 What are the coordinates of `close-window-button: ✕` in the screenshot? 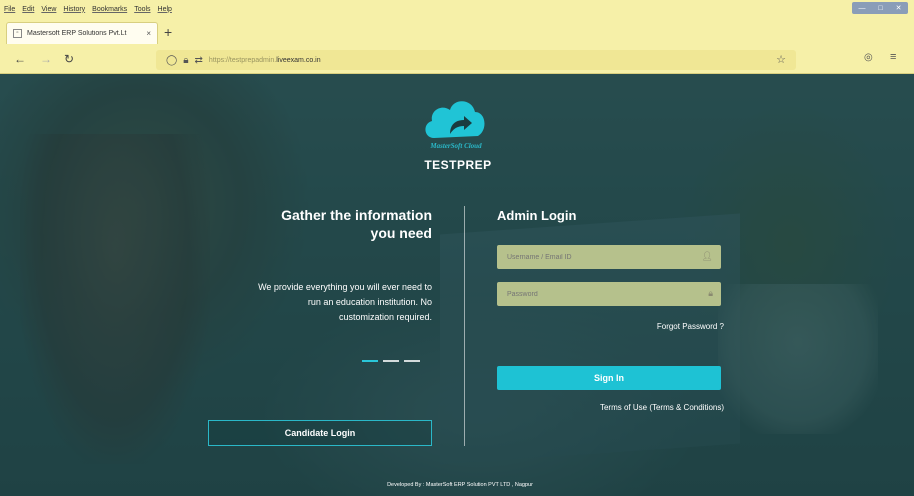 It's located at (899, 8).